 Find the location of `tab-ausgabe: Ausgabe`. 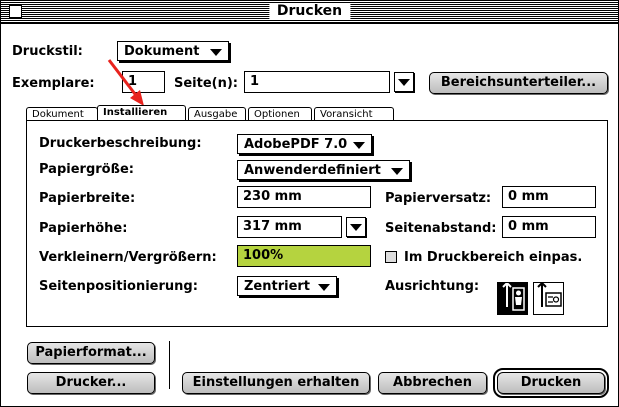

tab-ausgabe: Ausgabe is located at coordinates (217, 114).